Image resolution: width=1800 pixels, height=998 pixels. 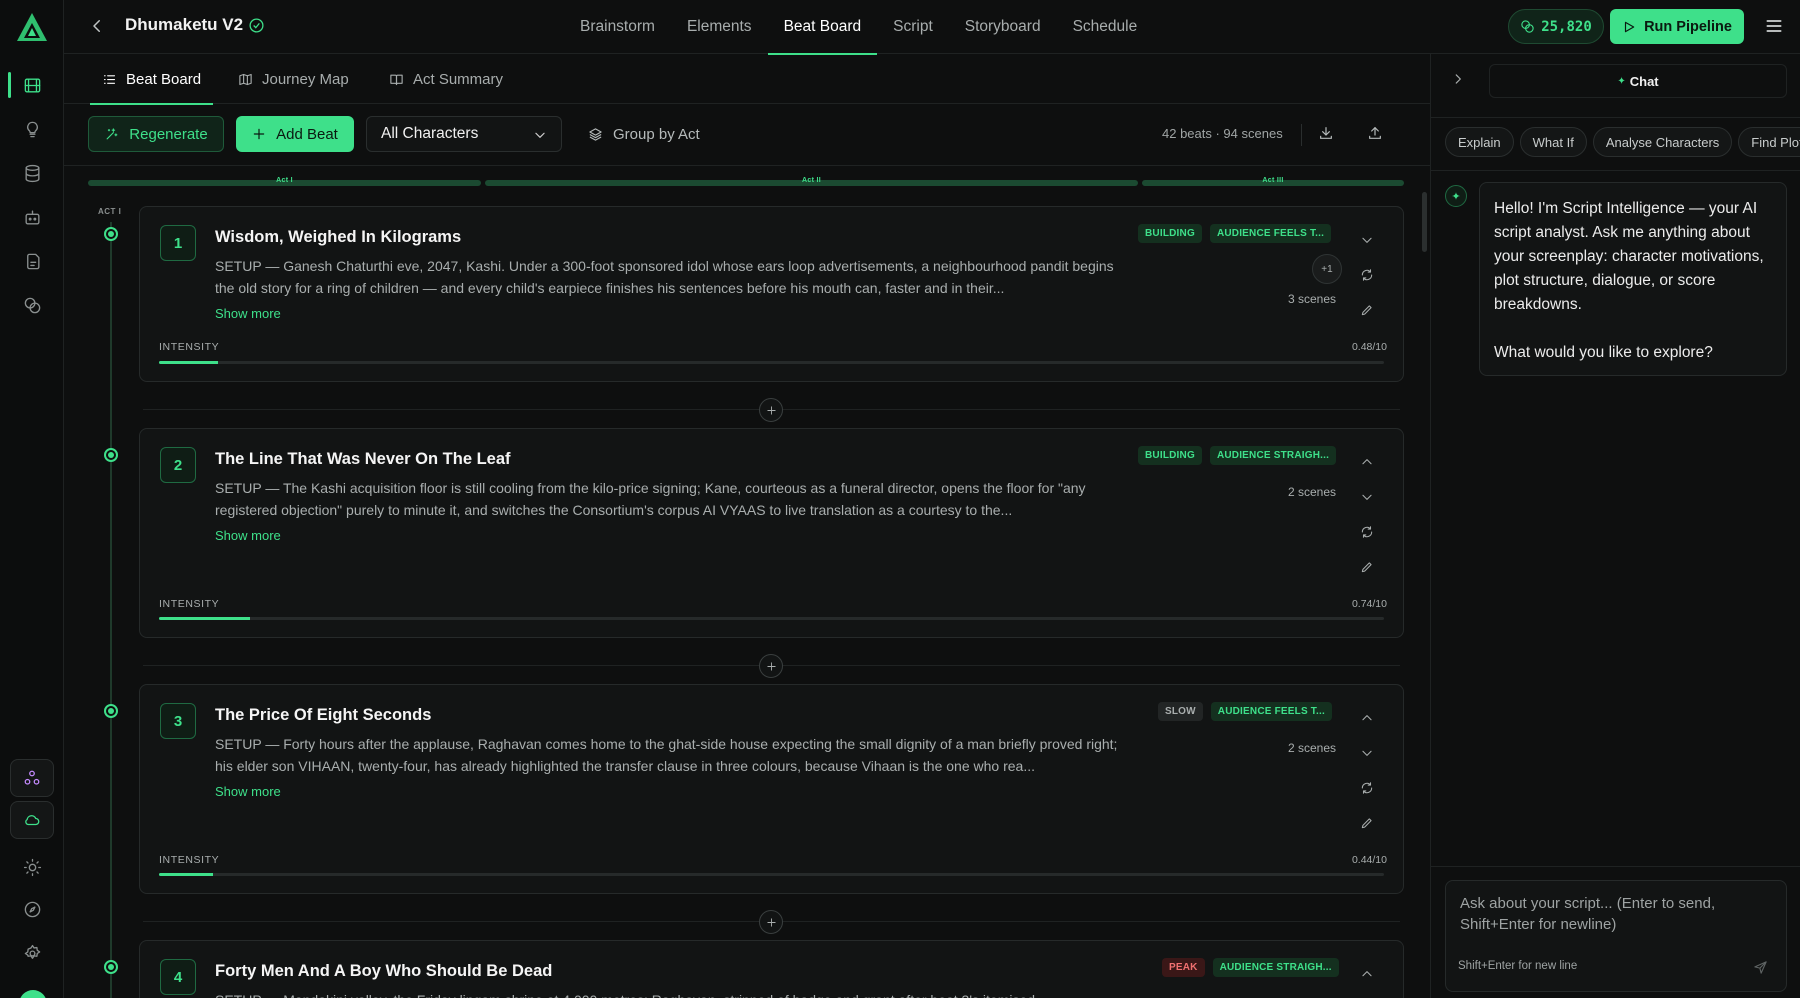 I want to click on rail-nodes-button, so click(x=32, y=778).